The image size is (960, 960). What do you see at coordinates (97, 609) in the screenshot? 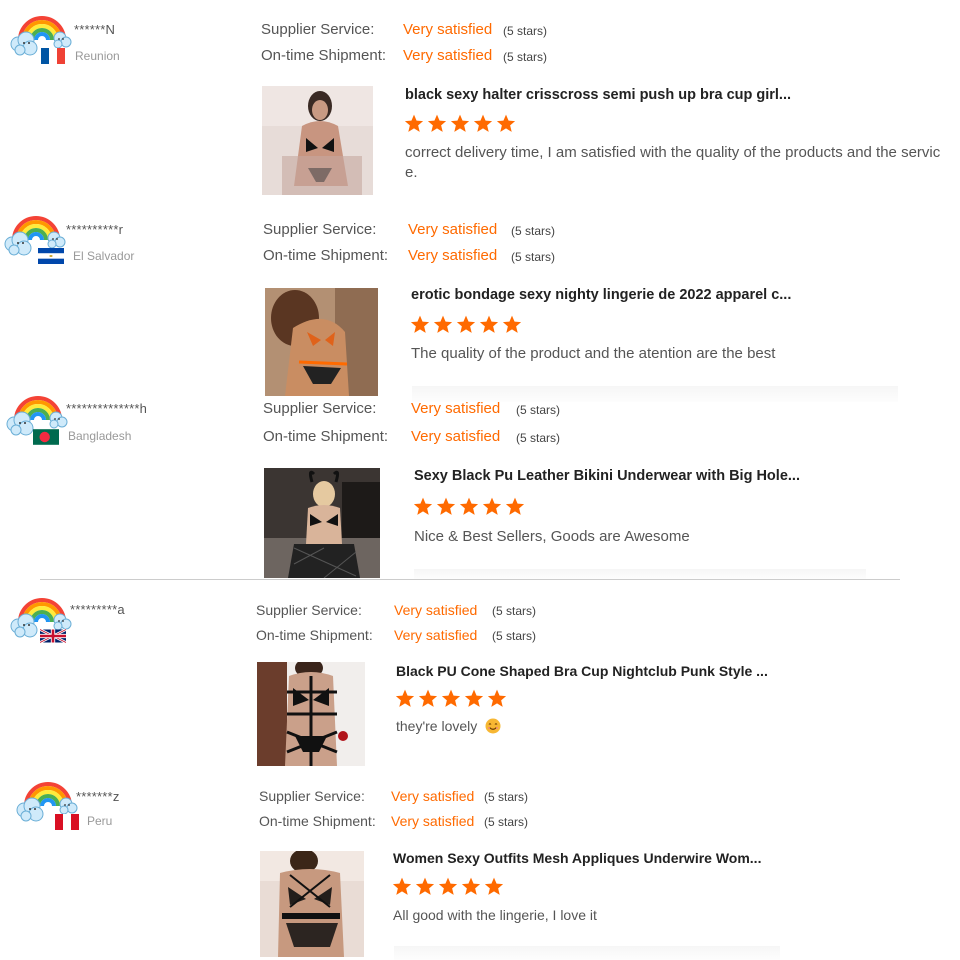
I see `reviewer-name: *********a` at bounding box center [97, 609].